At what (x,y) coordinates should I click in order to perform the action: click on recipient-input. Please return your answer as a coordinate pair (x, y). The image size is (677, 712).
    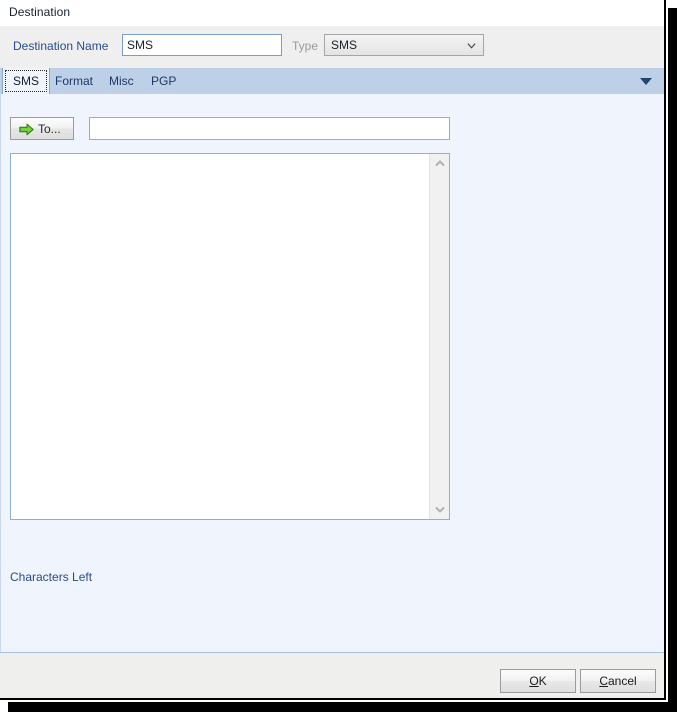
    Looking at the image, I should click on (269, 128).